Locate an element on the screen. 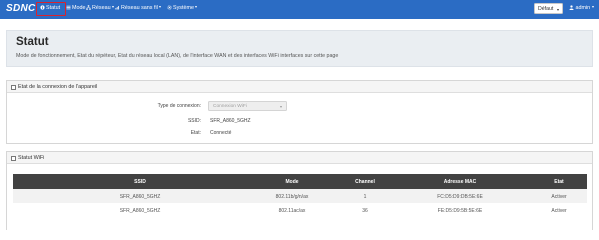 The image size is (599, 240). cell-mode: 802.11b/g/n/ax is located at coordinates (292, 196).